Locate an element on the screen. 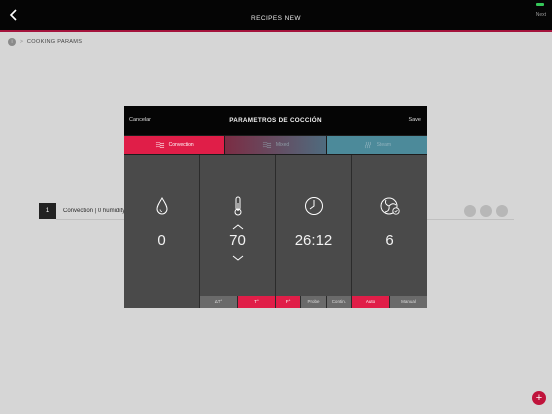  copy-icon is located at coordinates (502, 211).